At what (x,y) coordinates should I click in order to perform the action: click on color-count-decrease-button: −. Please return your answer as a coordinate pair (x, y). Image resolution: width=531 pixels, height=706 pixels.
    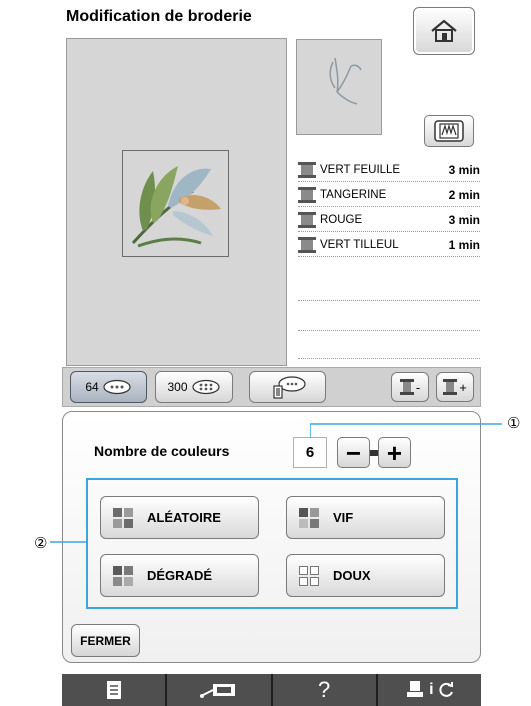
    Looking at the image, I should click on (353, 452).